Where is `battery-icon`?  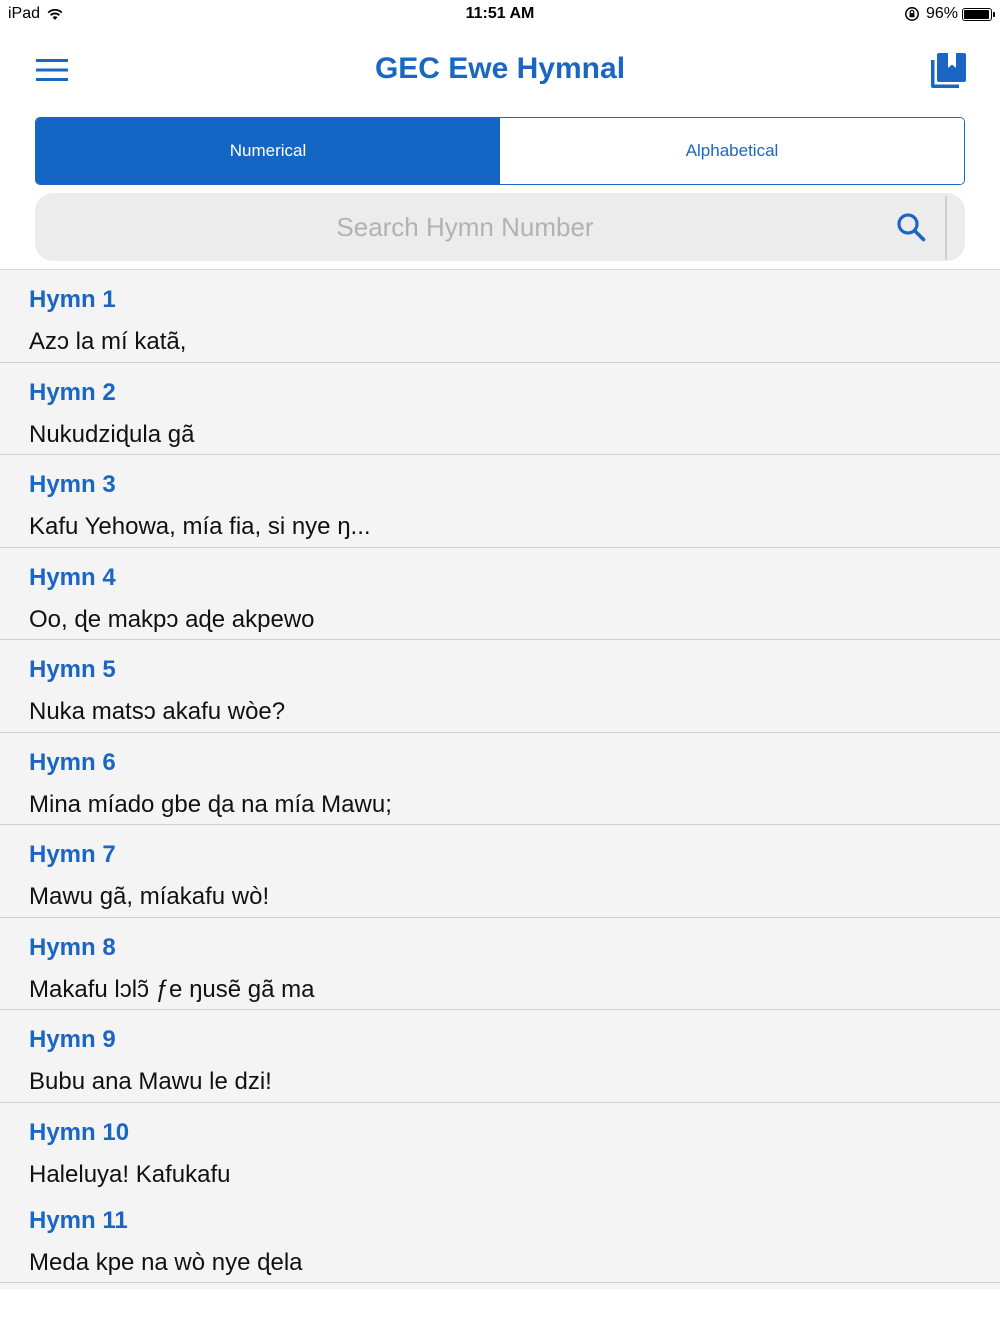
battery-icon is located at coordinates (978, 14).